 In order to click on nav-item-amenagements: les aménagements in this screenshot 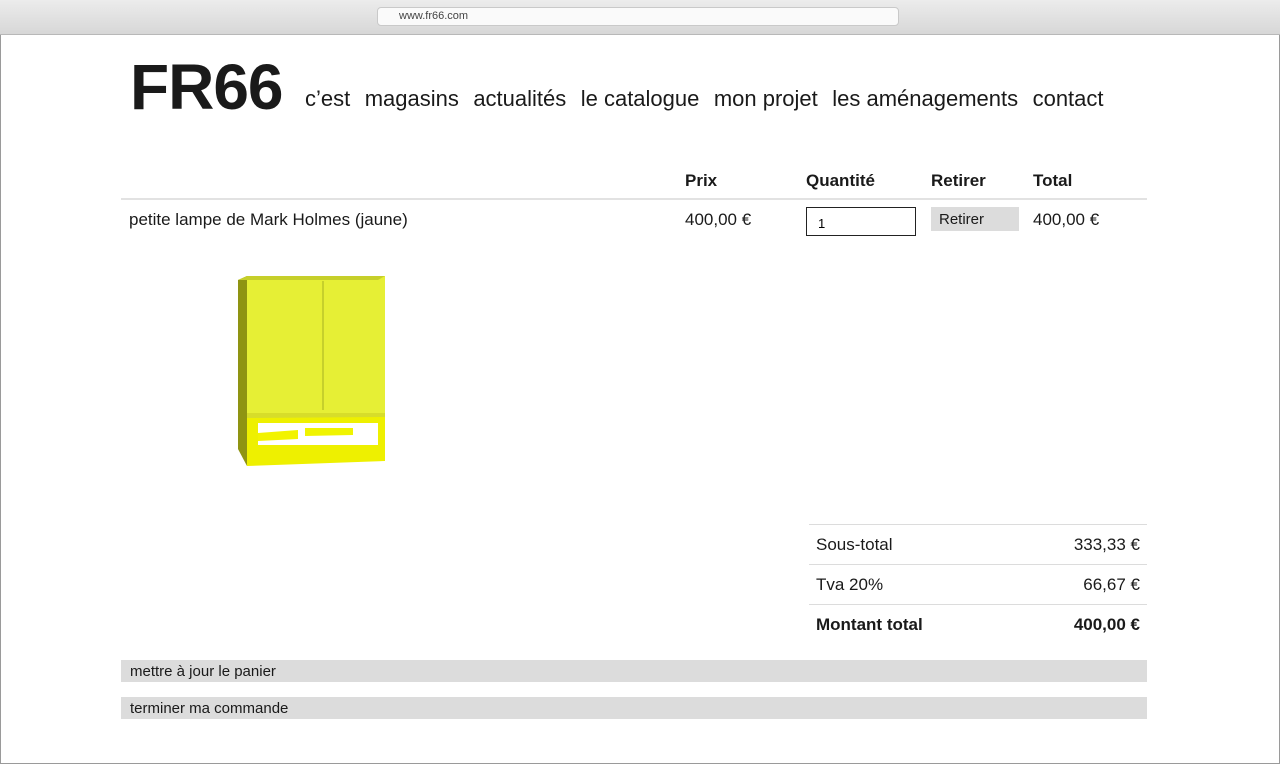, I will do `click(925, 98)`.